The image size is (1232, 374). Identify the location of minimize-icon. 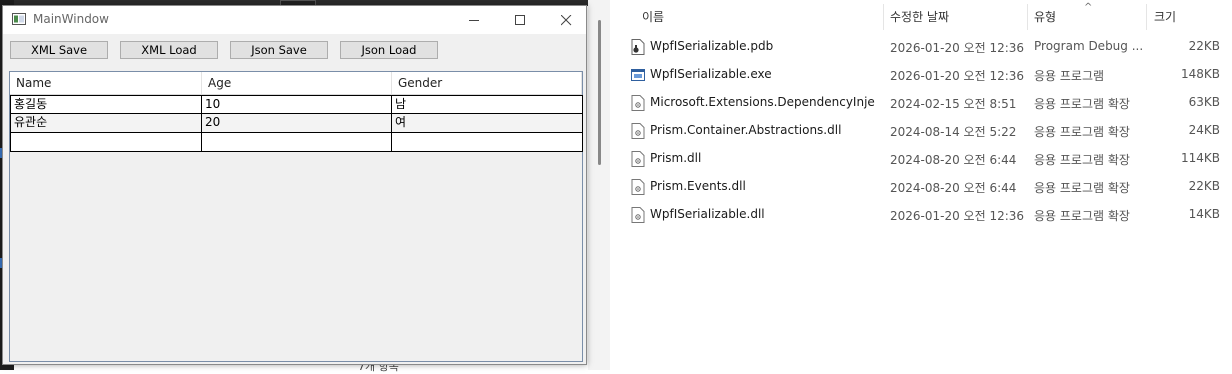
(473, 20).